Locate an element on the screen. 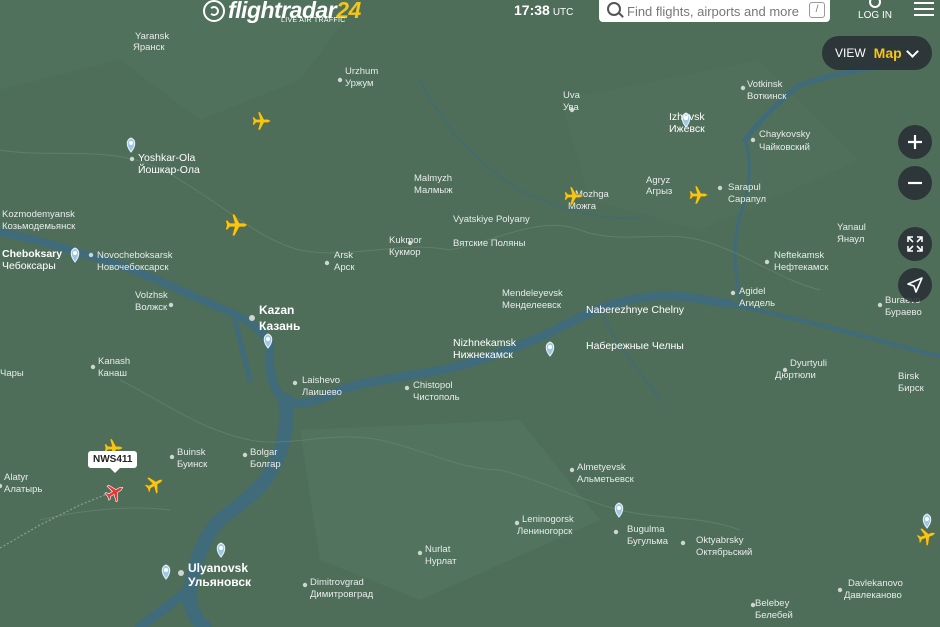 This screenshot has height=627, width=940. location-arrow-icon is located at coordinates (915, 285).